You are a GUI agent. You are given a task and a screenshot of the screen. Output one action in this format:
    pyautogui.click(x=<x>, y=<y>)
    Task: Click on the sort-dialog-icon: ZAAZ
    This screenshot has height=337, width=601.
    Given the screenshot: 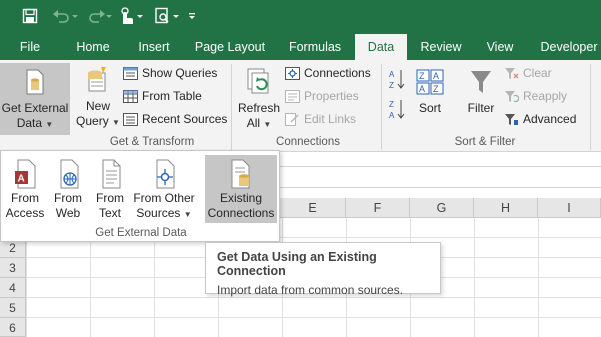 What is the action you would take?
    pyautogui.click(x=430, y=82)
    